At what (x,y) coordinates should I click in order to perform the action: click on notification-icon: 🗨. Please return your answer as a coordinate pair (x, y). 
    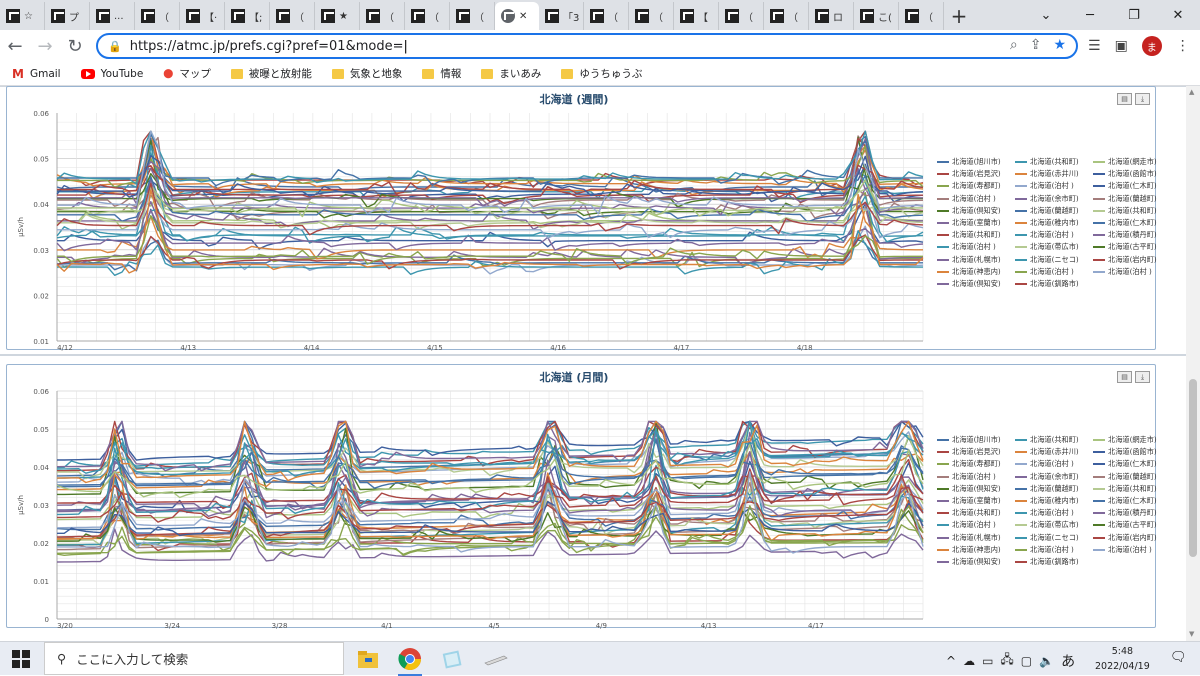
    Looking at the image, I should click on (1178, 657).